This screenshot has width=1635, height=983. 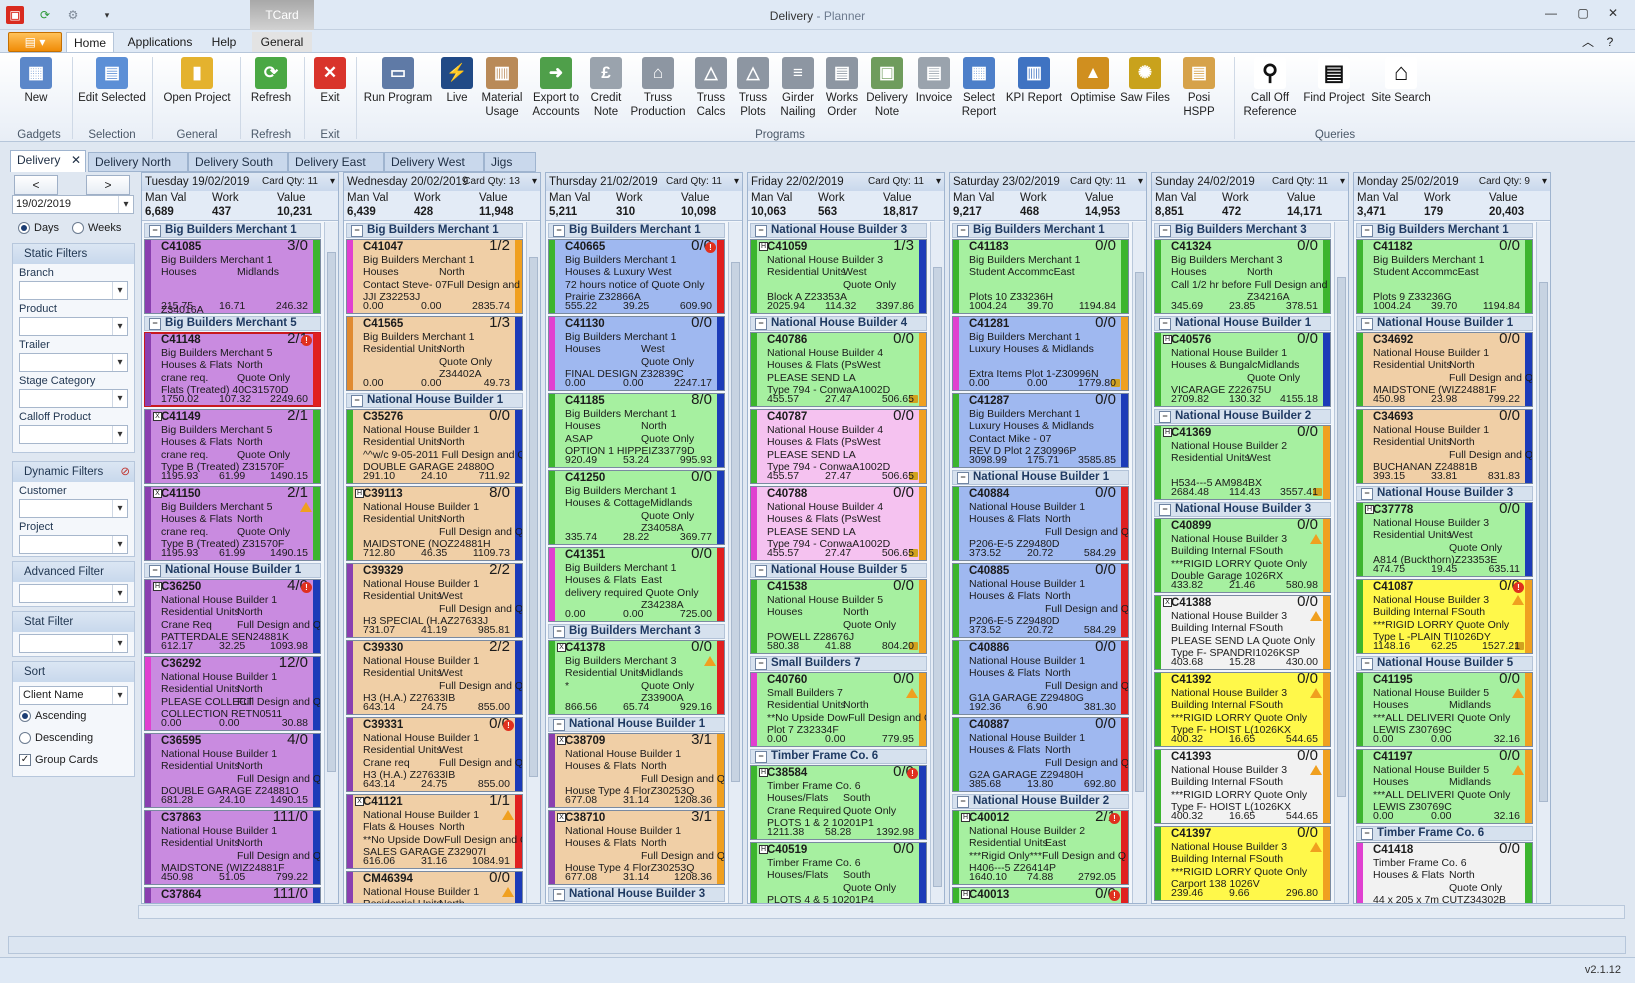 What do you see at coordinates (556, 88) in the screenshot?
I see `export-accounts-button: ➜ Export to Accounts` at bounding box center [556, 88].